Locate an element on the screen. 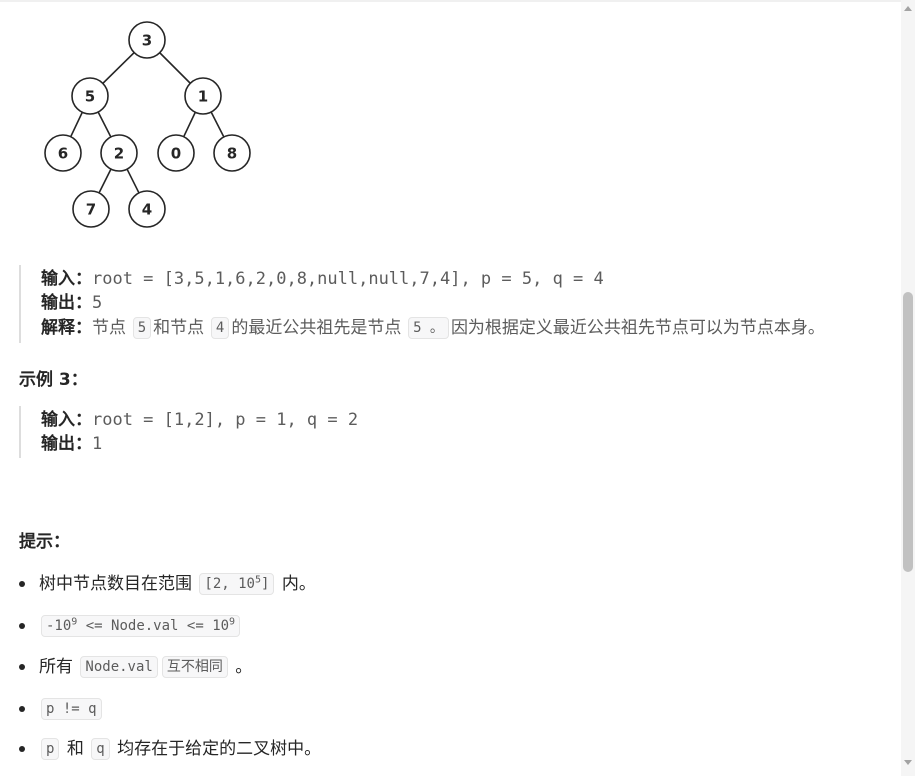 This screenshot has height=776, width=915. hint-text: 内。 is located at coordinates (298, 584).